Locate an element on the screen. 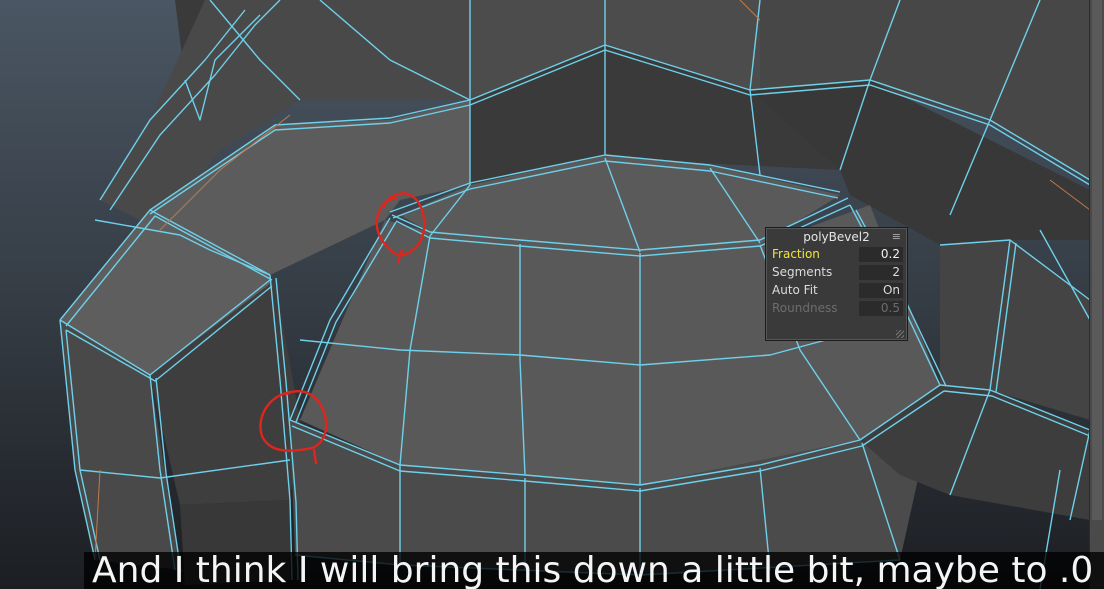 The width and height of the screenshot is (1104, 589). menu-icon: ≡ is located at coordinates (896, 237).